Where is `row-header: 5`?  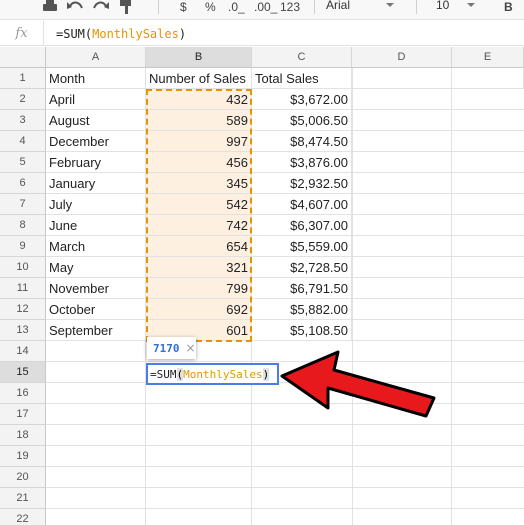 row-header: 5 is located at coordinates (23, 162).